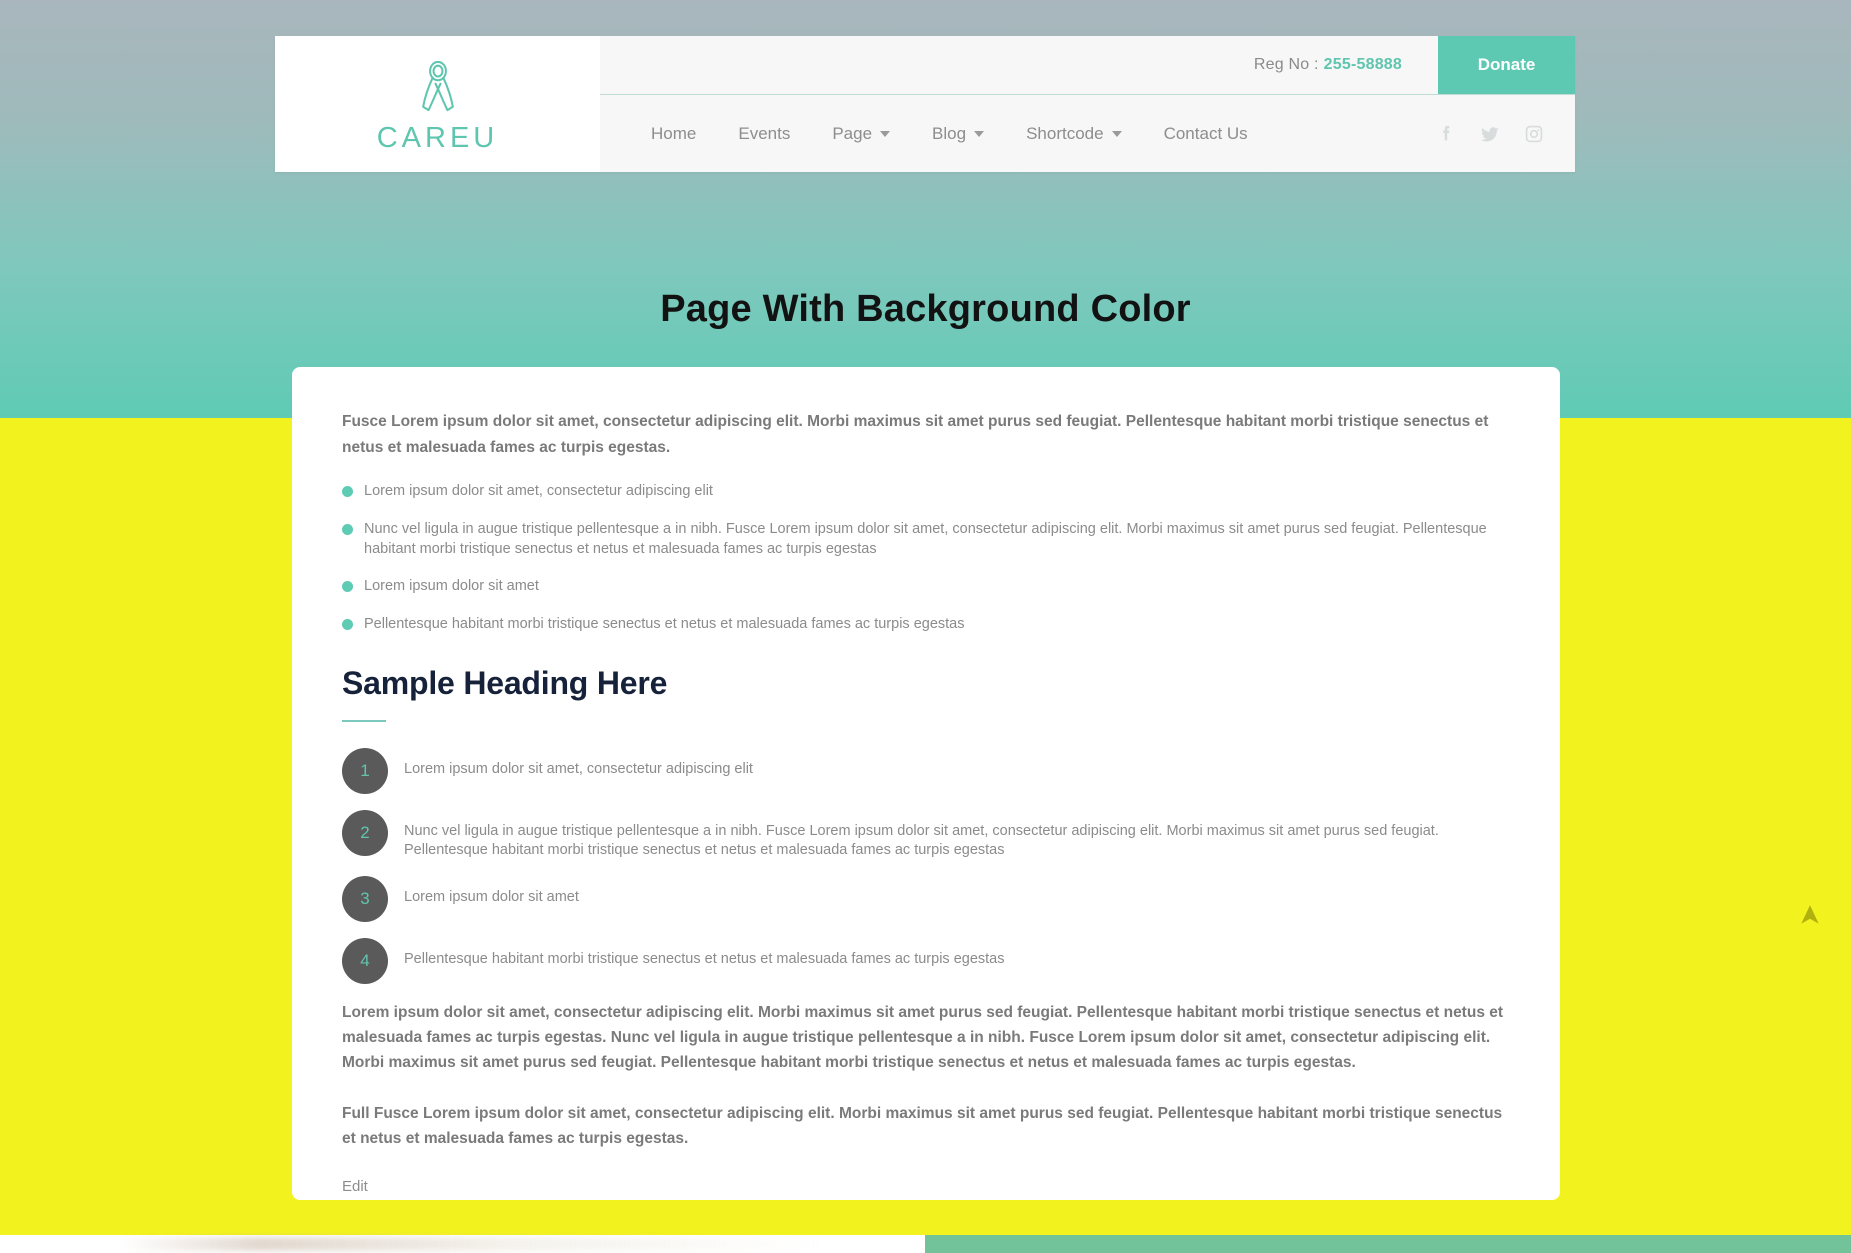 The width and height of the screenshot is (1851, 1253). What do you see at coordinates (1490, 134) in the screenshot?
I see `twitter-icon` at bounding box center [1490, 134].